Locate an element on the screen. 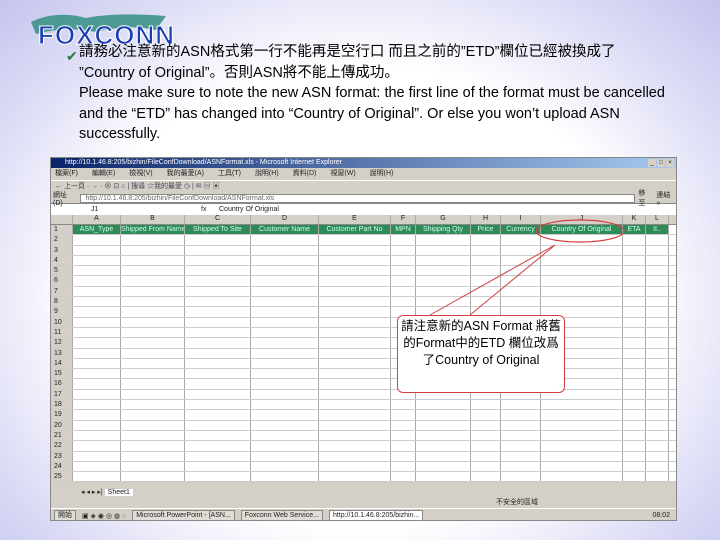 Image resolution: width=720 pixels, height=540 pixels. callout-pointer is located at coordinates (492, 280).